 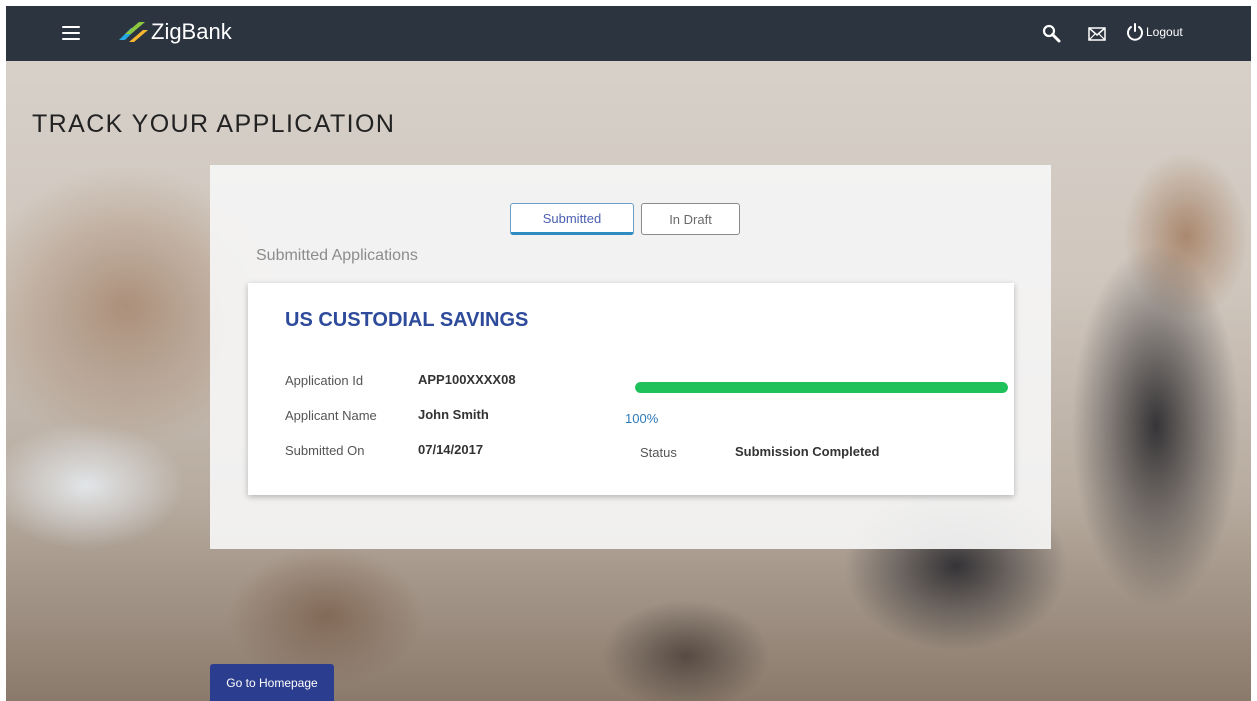 What do you see at coordinates (337, 255) in the screenshot?
I see `section-heading: Submitted Applications` at bounding box center [337, 255].